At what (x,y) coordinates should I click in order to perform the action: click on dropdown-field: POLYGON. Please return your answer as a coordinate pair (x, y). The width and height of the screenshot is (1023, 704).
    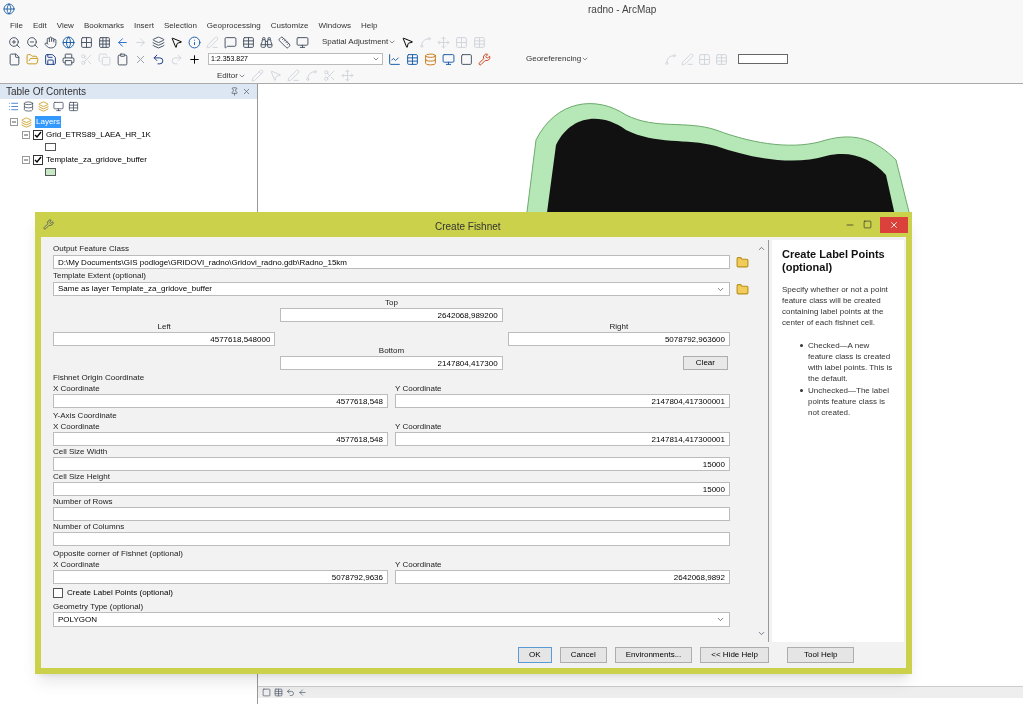
    Looking at the image, I should click on (391, 619).